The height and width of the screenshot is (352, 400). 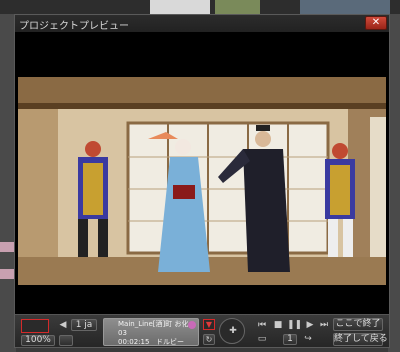 What do you see at coordinates (262, 339) in the screenshot?
I see `frame-step-icon: ▭` at bounding box center [262, 339].